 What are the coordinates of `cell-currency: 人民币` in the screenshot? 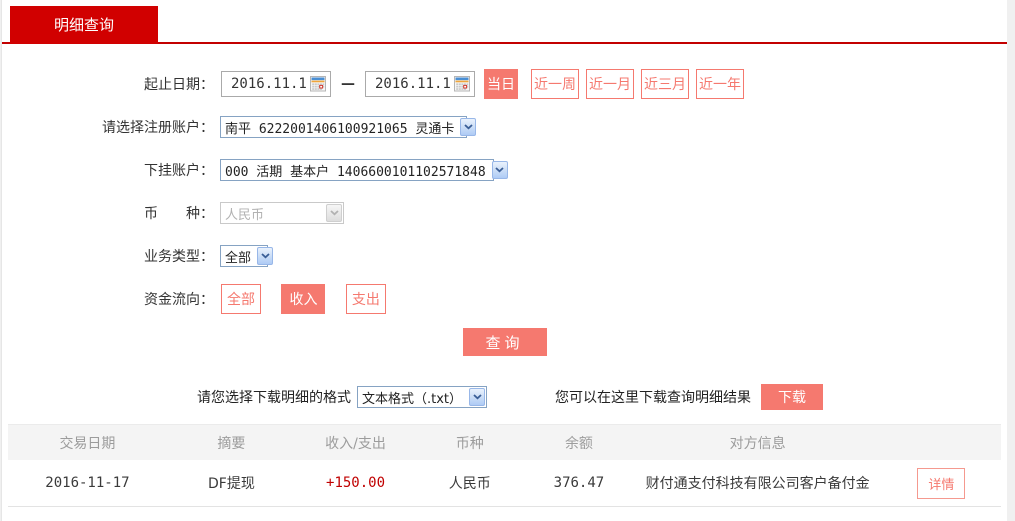 It's located at (469, 484).